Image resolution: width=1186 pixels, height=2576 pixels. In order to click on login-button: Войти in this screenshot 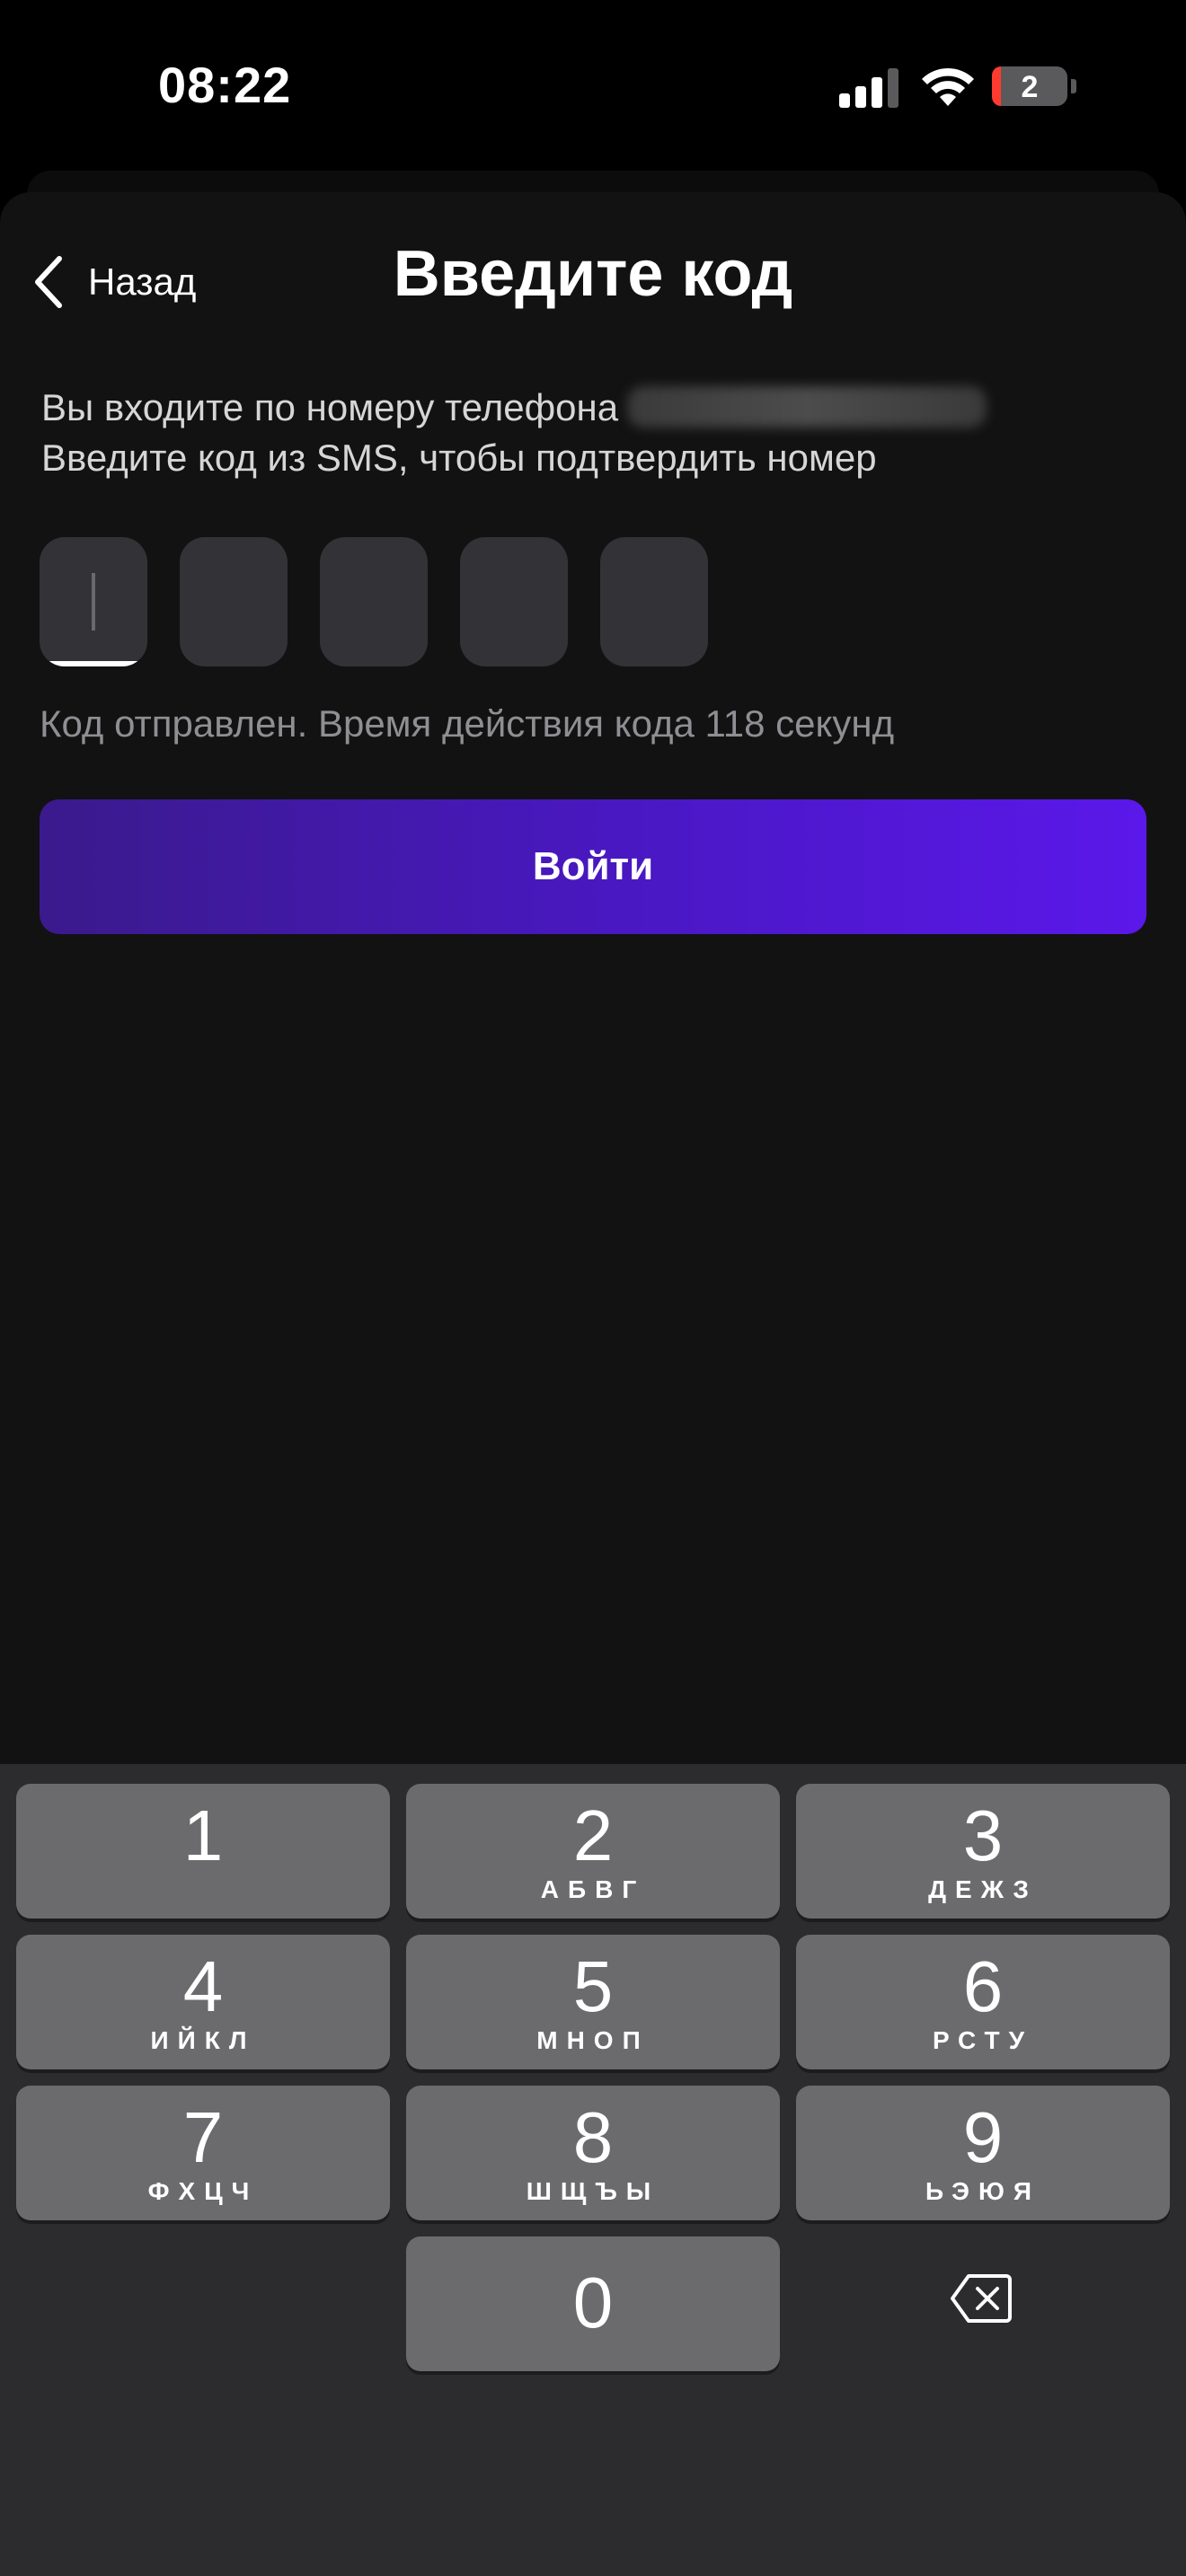, I will do `click(593, 866)`.